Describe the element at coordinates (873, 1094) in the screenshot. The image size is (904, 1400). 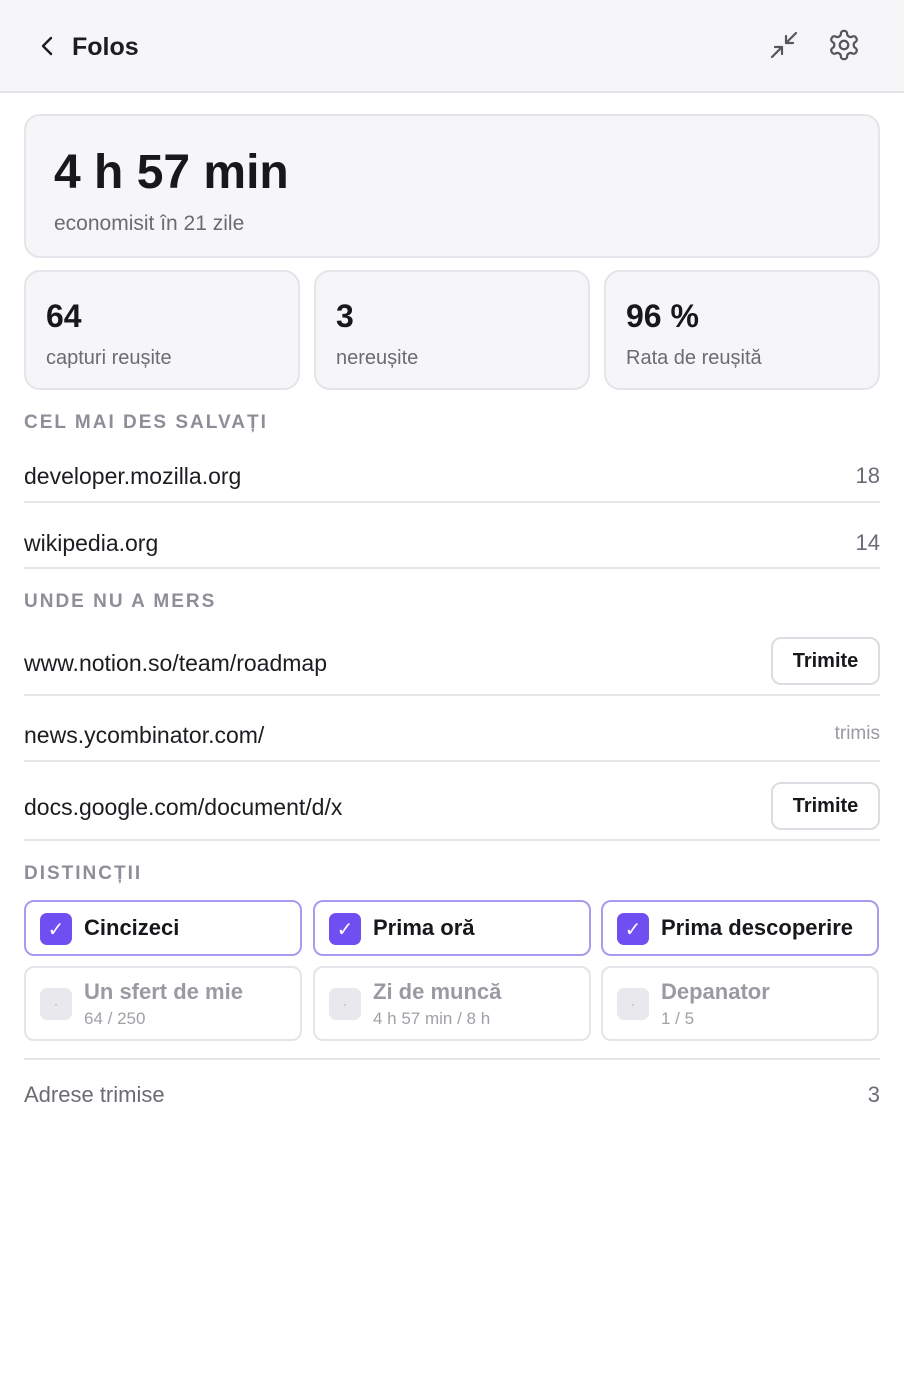
I see `sent-addresses-count: 3` at that location.